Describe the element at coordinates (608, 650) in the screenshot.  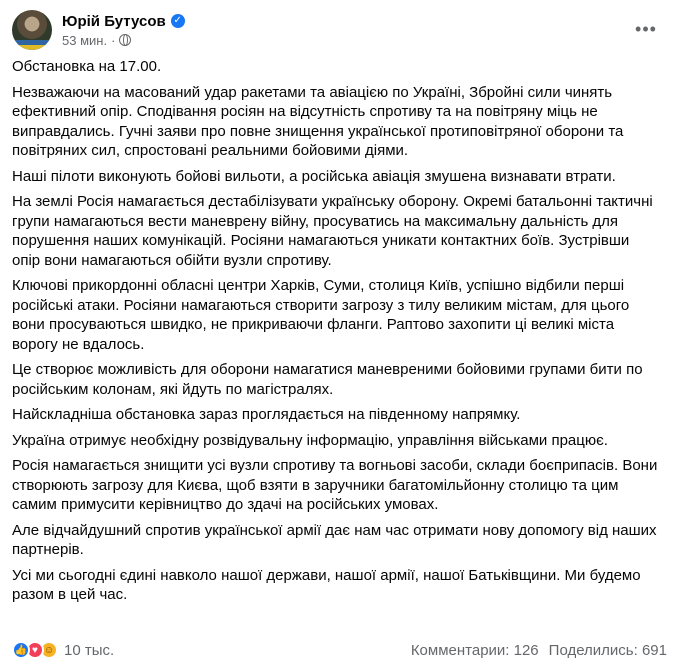
I see `shares-count: Поделились: 691` at that location.